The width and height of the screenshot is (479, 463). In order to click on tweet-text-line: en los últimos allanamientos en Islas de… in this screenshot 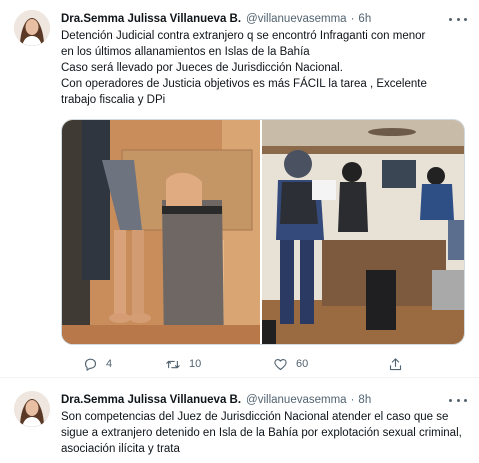, I will do `click(185, 52)`.